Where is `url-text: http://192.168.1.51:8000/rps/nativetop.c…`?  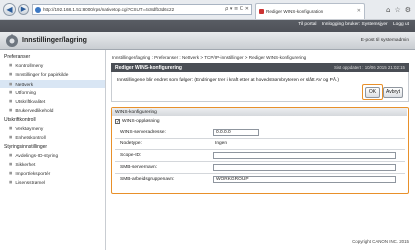 url-text: http://192.168.1.51:8000/rps/nativetop.c… is located at coordinates (109, 9).